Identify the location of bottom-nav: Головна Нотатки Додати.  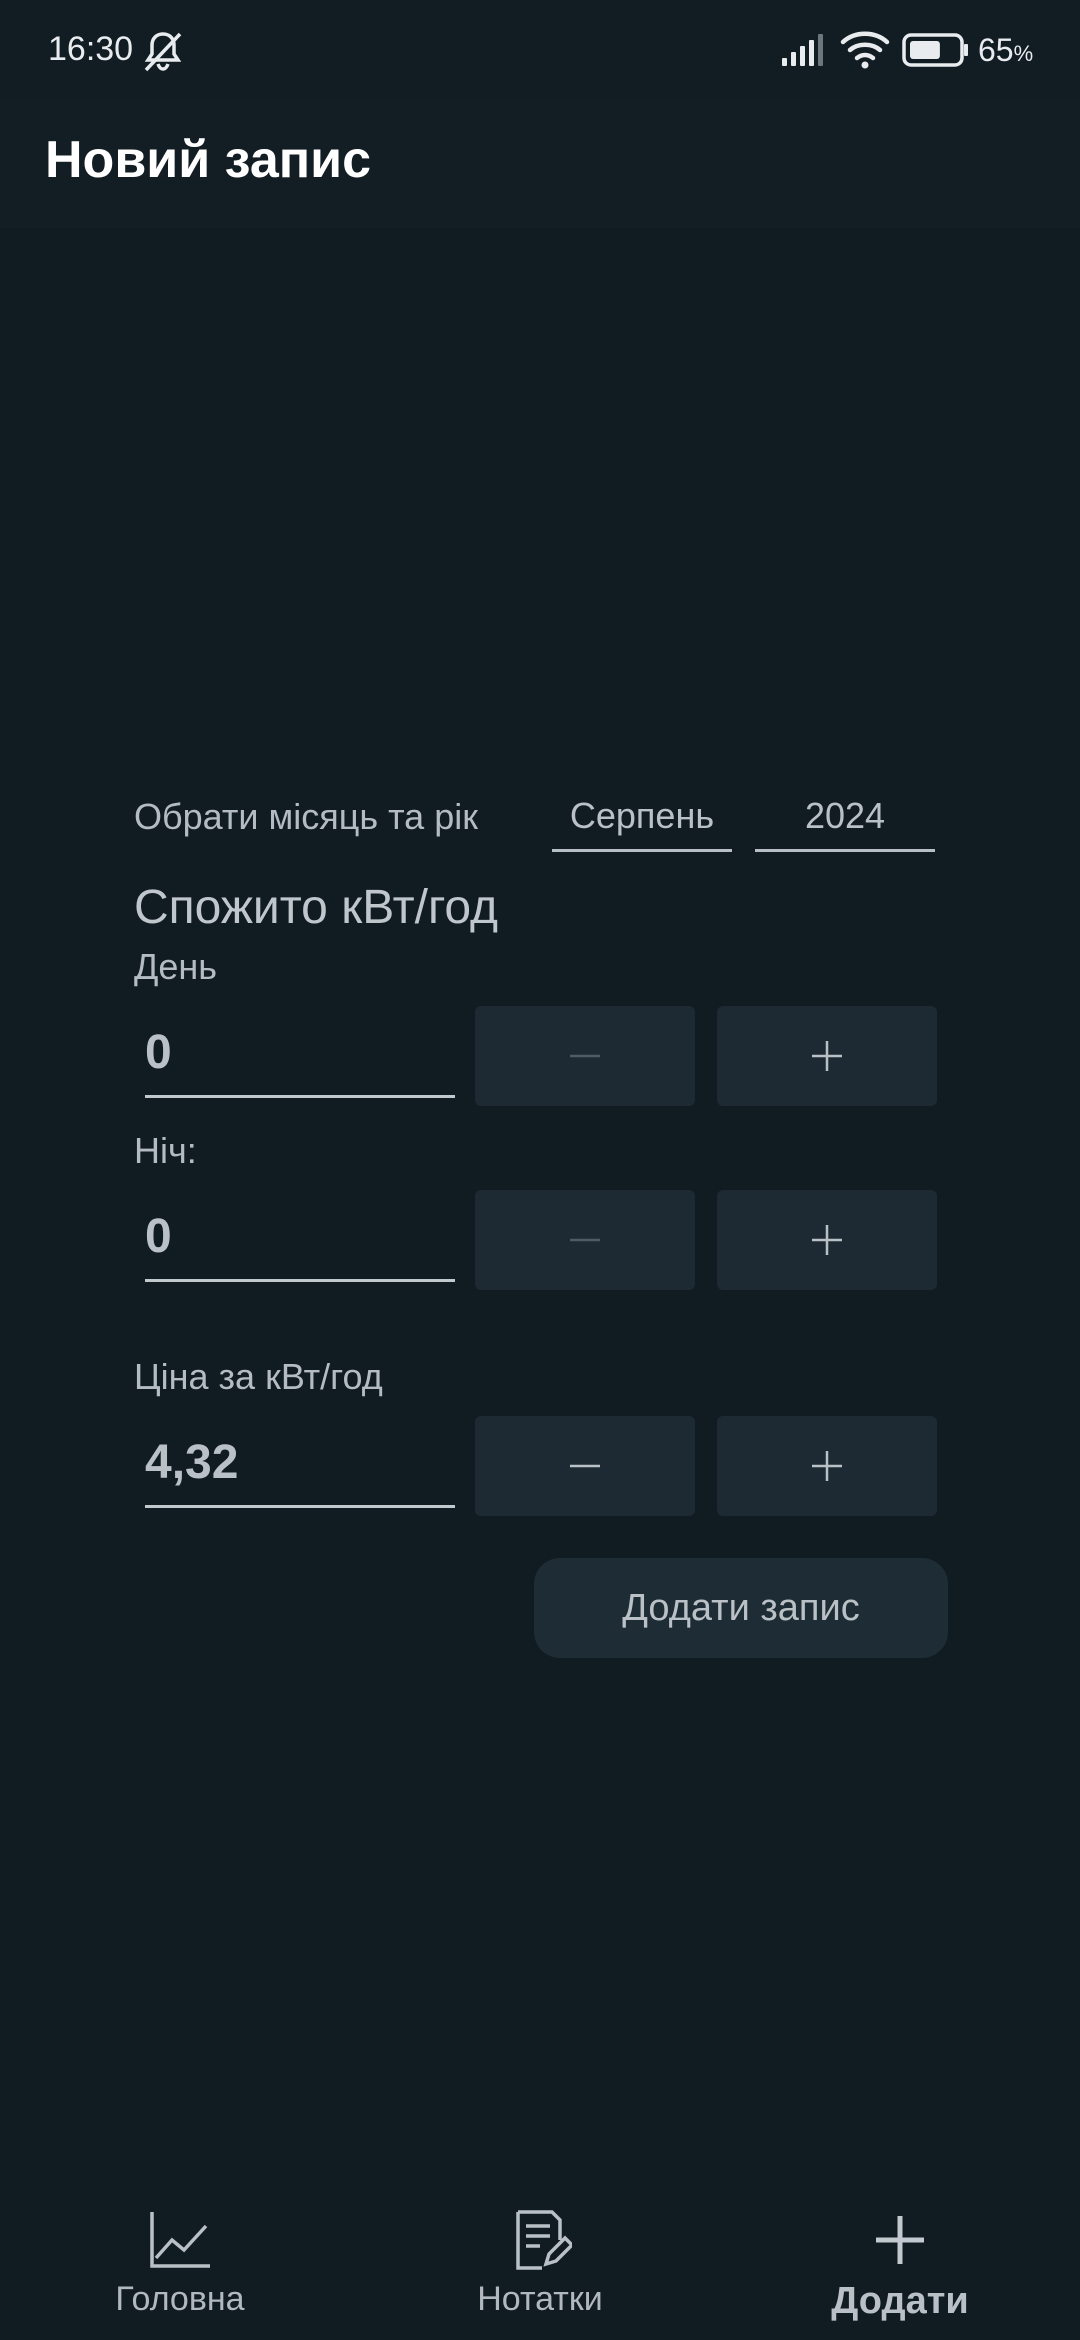
(540, 2260).